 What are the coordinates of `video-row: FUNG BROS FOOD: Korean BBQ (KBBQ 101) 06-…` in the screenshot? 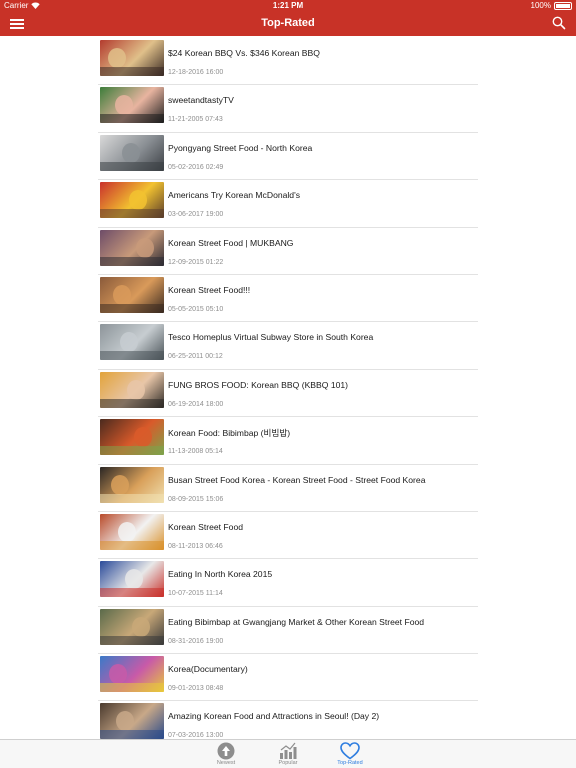 It's located at (288, 394).